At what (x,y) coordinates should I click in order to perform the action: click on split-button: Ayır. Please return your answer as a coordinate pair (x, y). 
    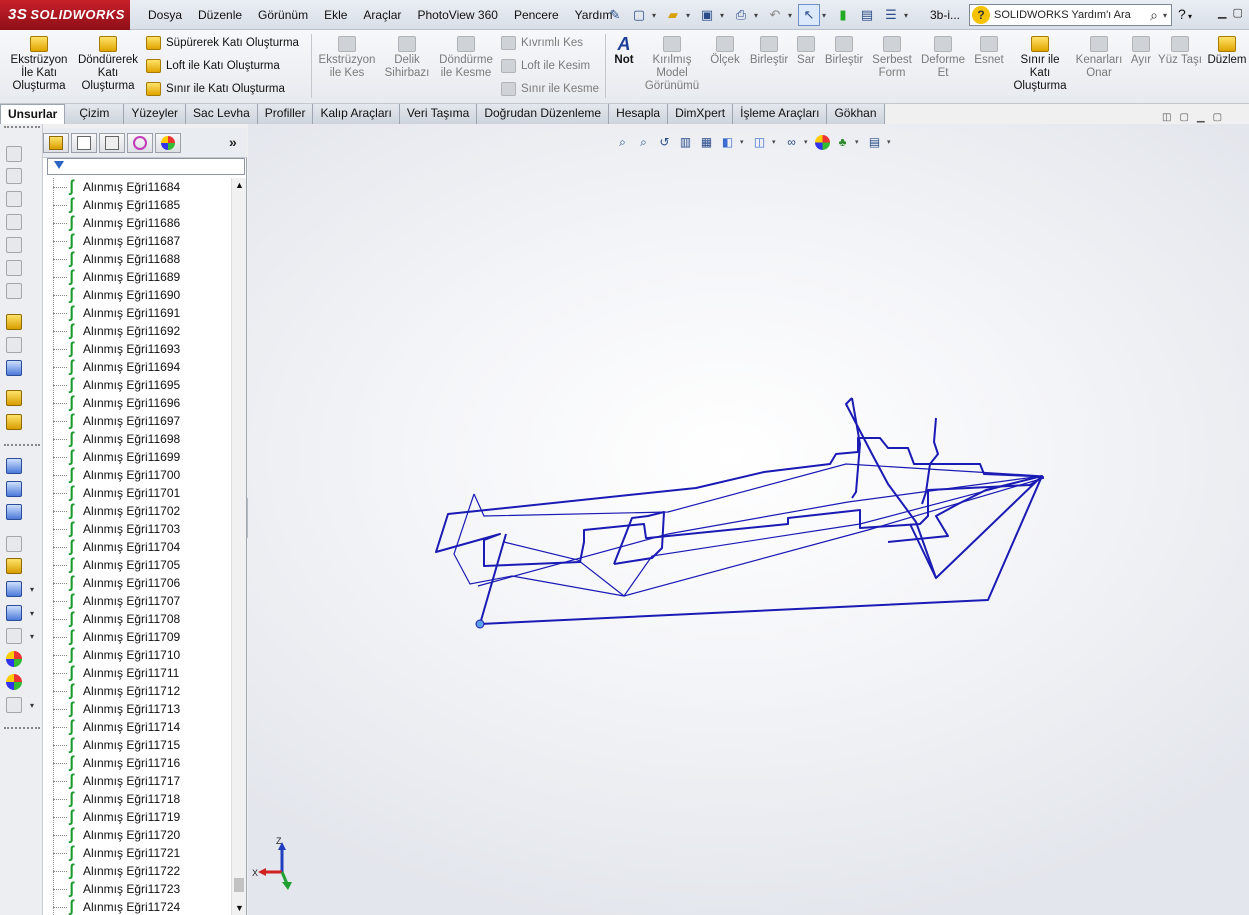
    Looking at the image, I should click on (1141, 51).